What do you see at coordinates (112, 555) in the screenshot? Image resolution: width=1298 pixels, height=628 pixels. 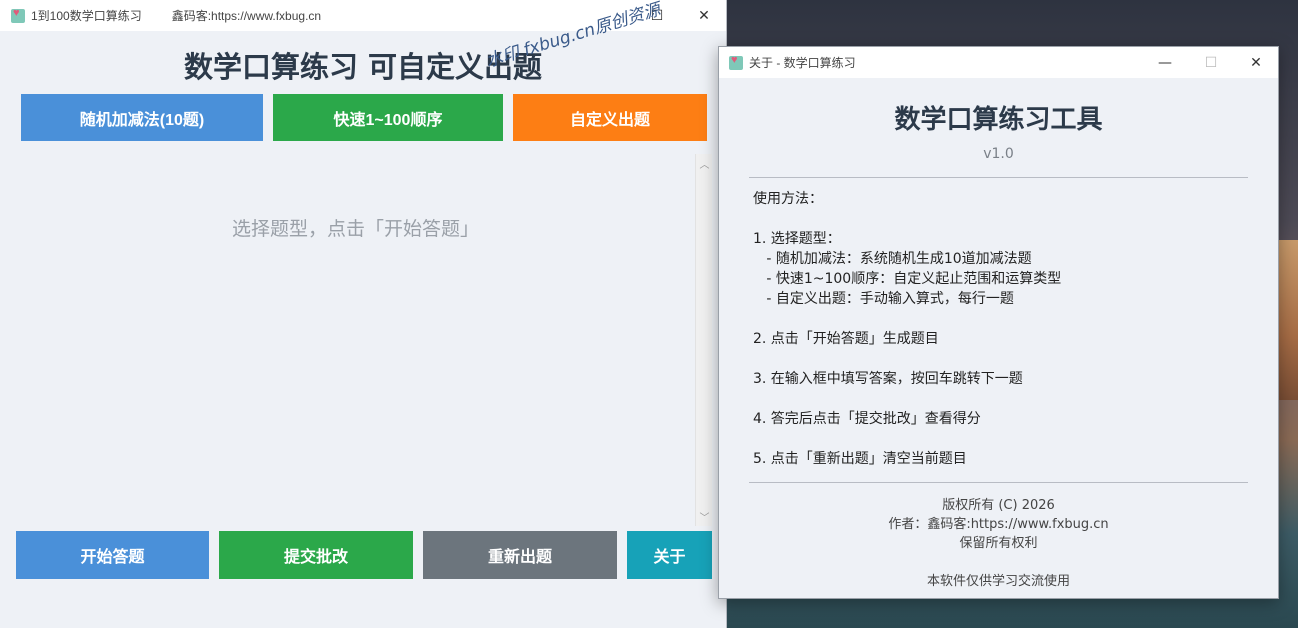 I see `start-answer-button: 开始答题` at bounding box center [112, 555].